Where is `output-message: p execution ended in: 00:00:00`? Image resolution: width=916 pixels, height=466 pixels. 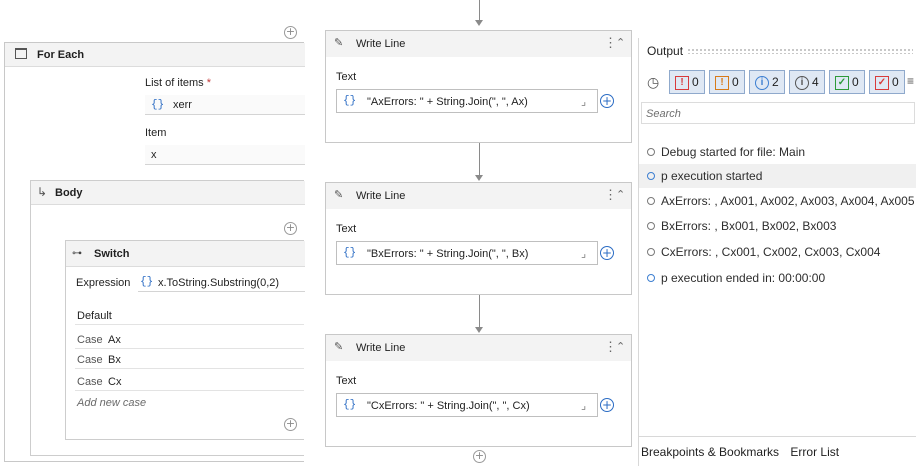
output-message: p execution ended in: 00:00:00 is located at coordinates (777, 278).